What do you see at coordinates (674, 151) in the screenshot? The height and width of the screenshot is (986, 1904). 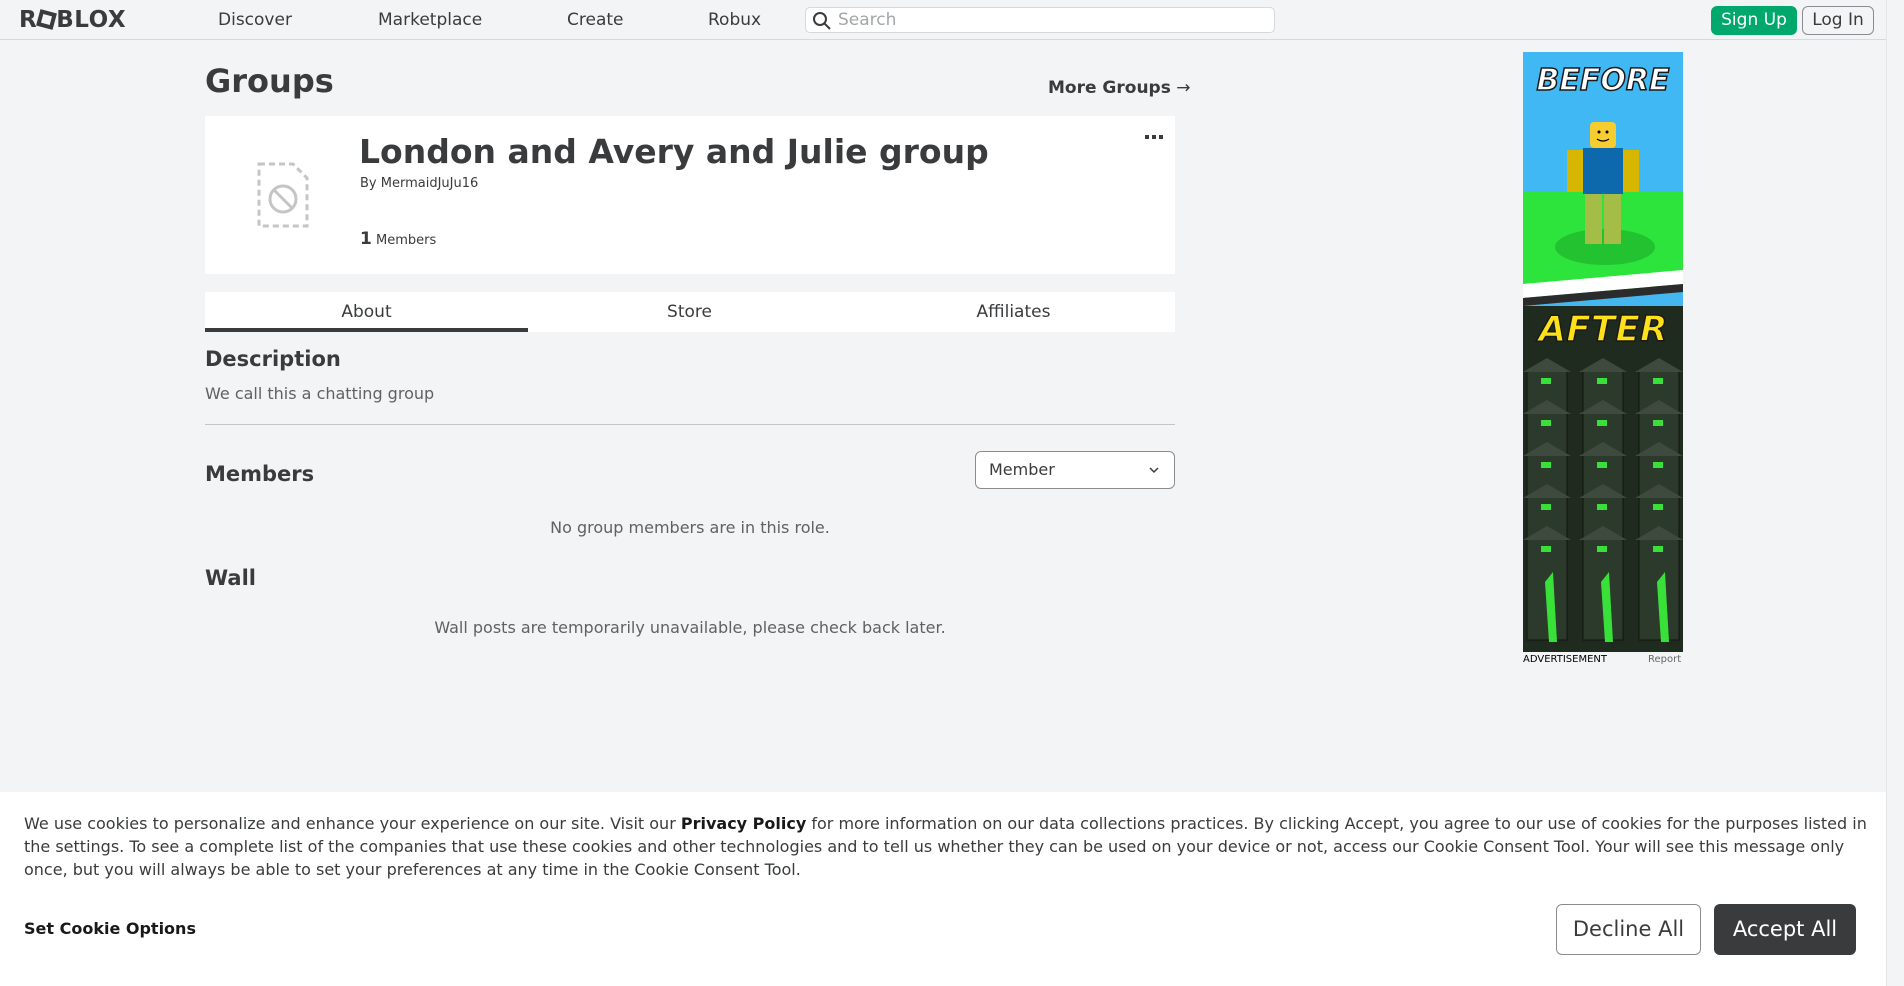 I see `group-name: London and Avery and Julie group` at bounding box center [674, 151].